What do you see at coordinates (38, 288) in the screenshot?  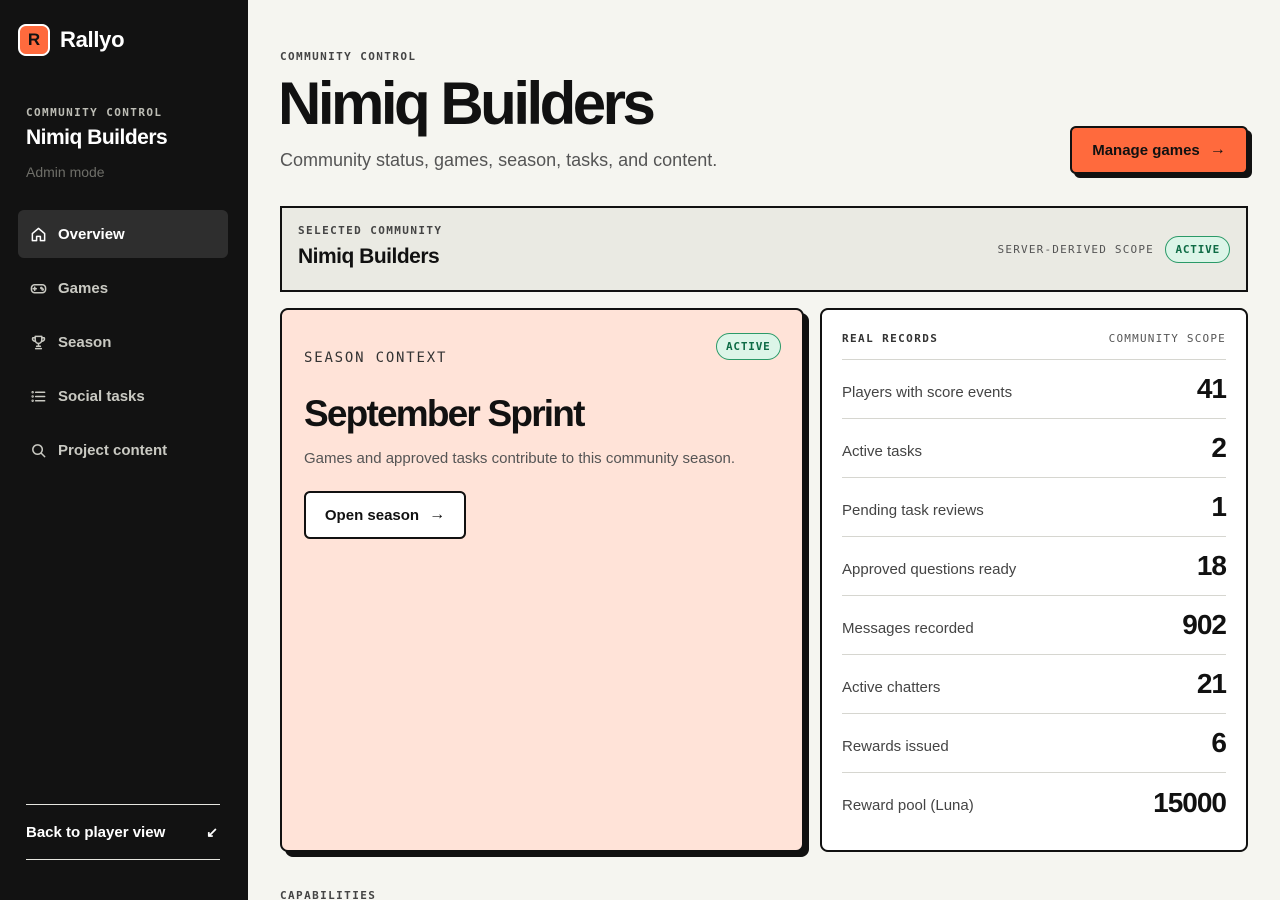 I see `gamepad-icon` at bounding box center [38, 288].